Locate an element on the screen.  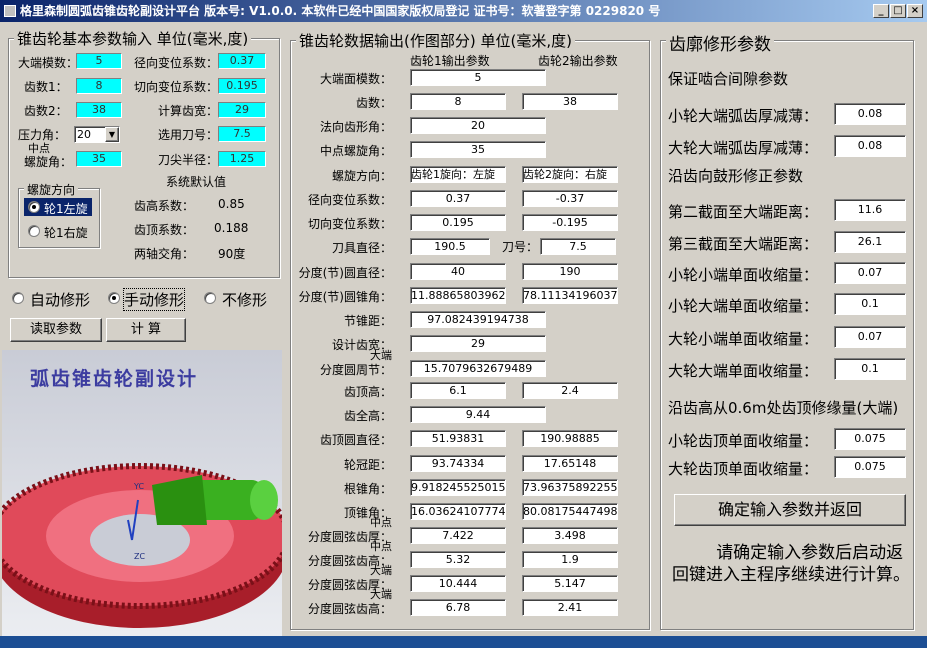
cutter-no-label: 刀号： is located at coordinates (520, 247).